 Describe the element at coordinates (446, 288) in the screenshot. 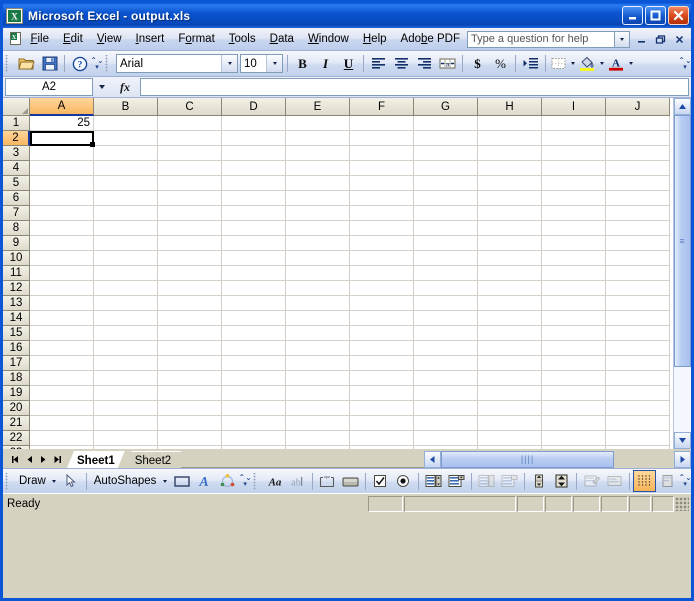

I see `cell-g12` at that location.